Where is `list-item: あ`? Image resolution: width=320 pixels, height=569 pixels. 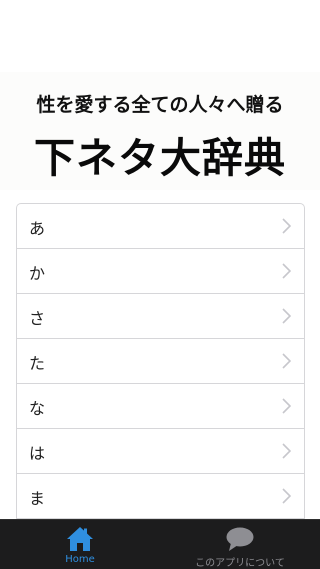
list-item: あ is located at coordinates (160, 226).